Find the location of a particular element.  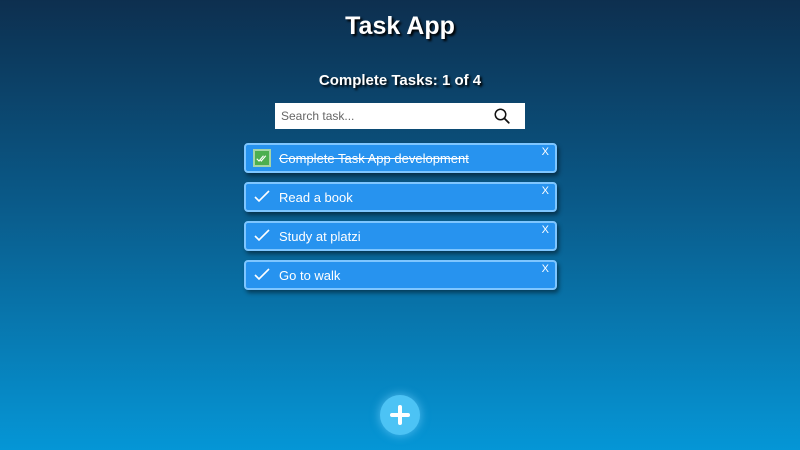

task-item: Study at platzi X is located at coordinates (400, 236).